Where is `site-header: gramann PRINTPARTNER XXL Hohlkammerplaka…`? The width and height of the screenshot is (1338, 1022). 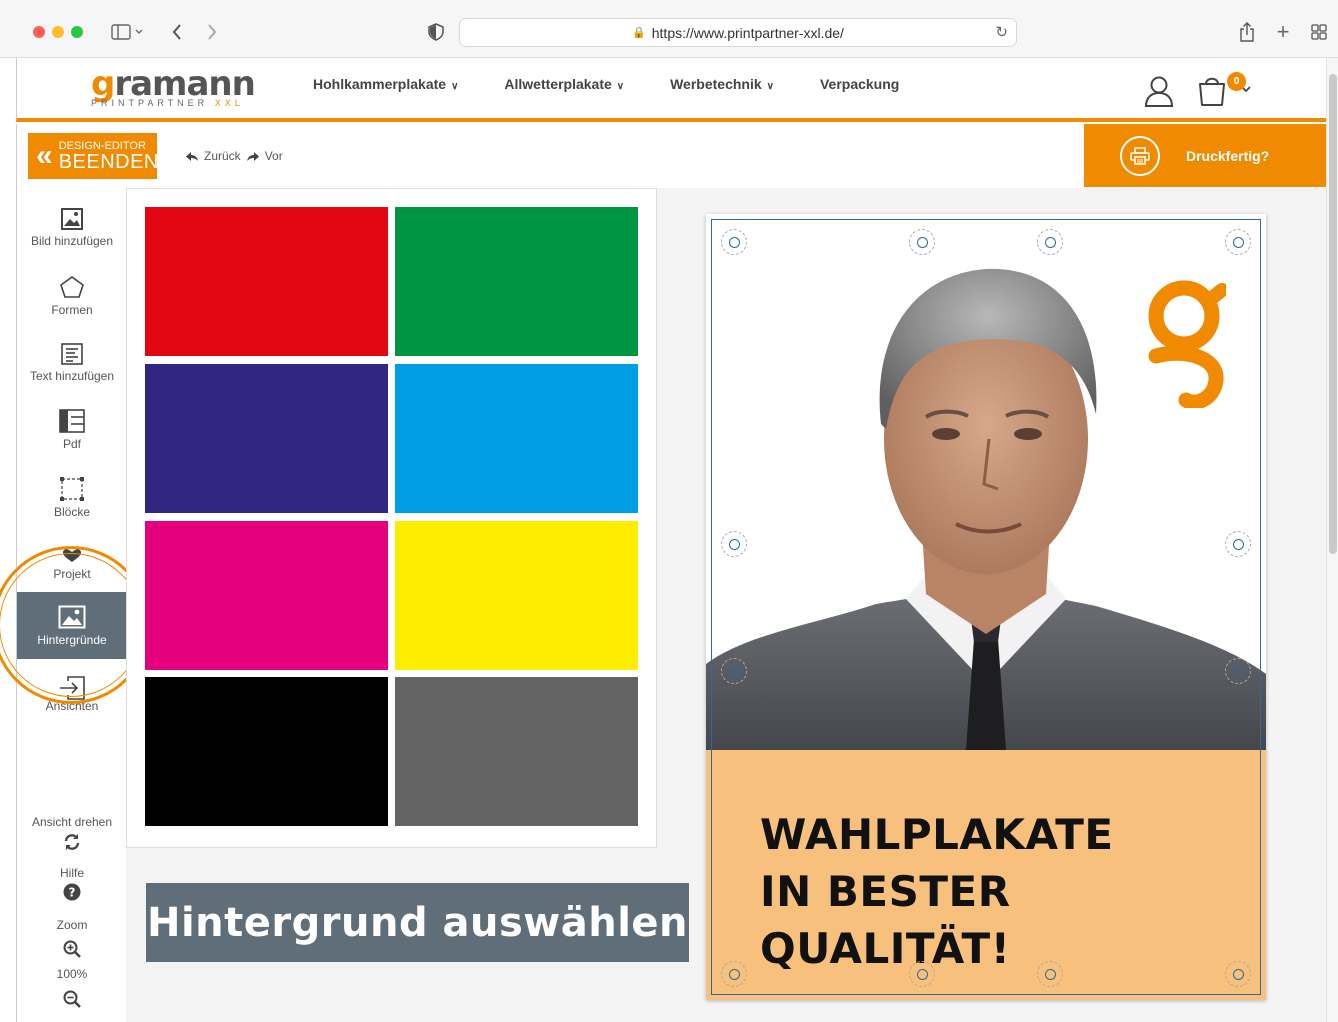 site-header: gramann PRINTPARTNER XXL Hohlkammerplaka… is located at coordinates (671, 90).